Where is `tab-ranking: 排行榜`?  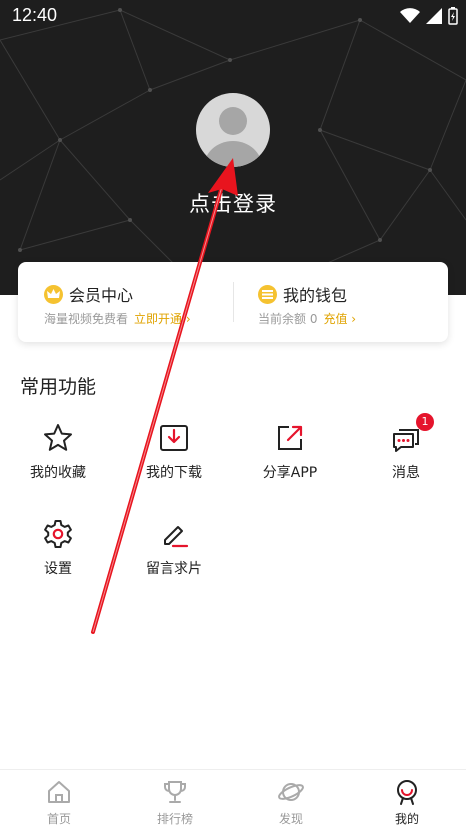
tab-ranking: 排行榜 is located at coordinates (175, 802).